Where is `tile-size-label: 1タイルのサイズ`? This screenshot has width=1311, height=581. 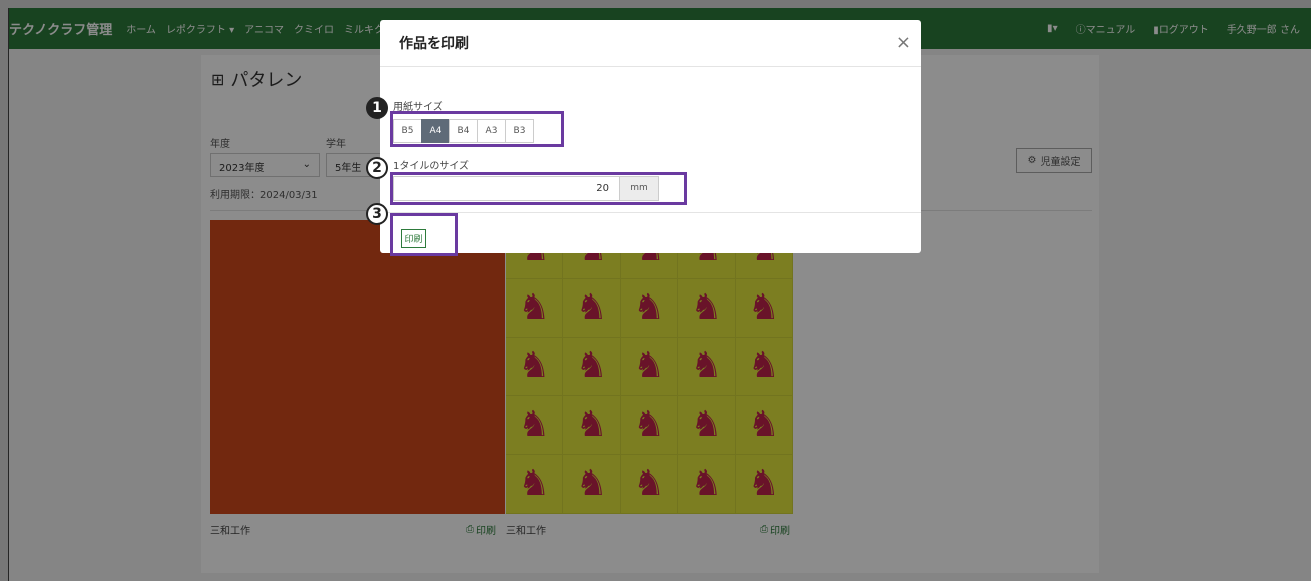 tile-size-label: 1タイルのサイズ is located at coordinates (431, 166).